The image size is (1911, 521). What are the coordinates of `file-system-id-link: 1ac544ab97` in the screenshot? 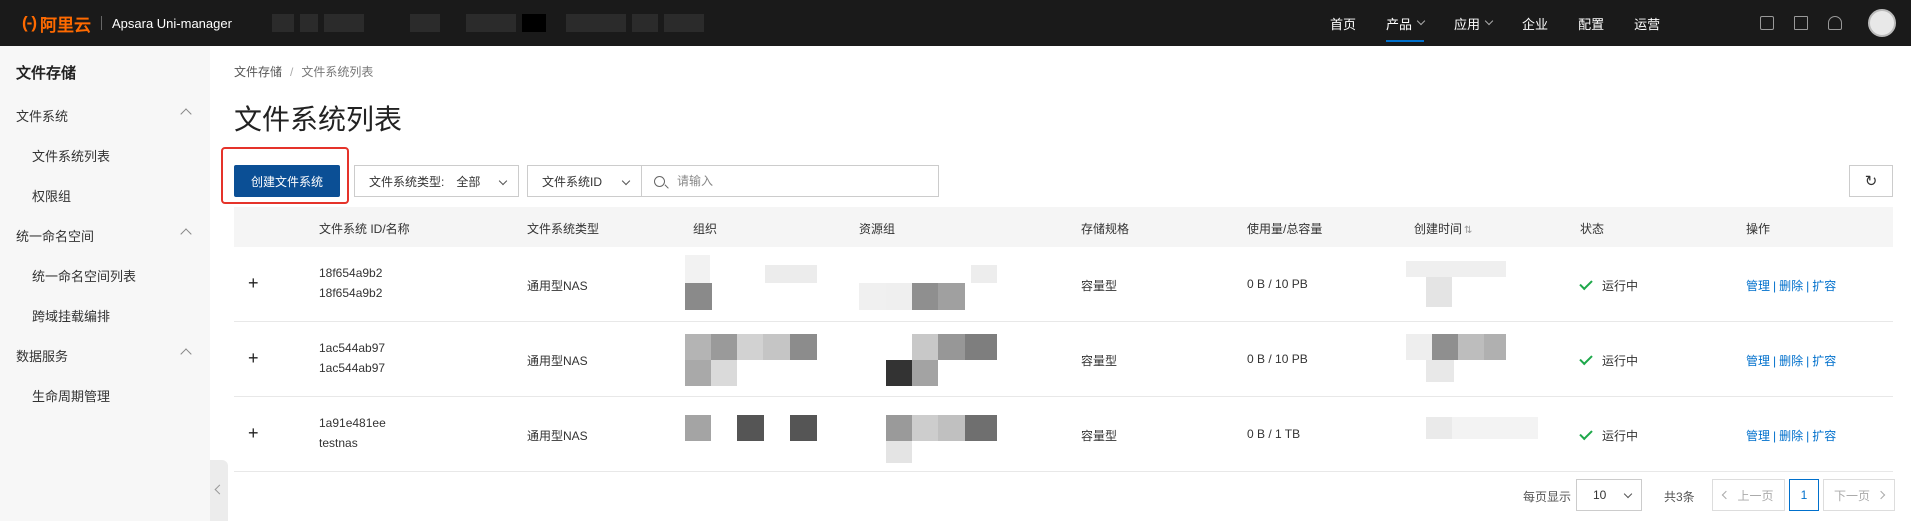 It's located at (352, 348).